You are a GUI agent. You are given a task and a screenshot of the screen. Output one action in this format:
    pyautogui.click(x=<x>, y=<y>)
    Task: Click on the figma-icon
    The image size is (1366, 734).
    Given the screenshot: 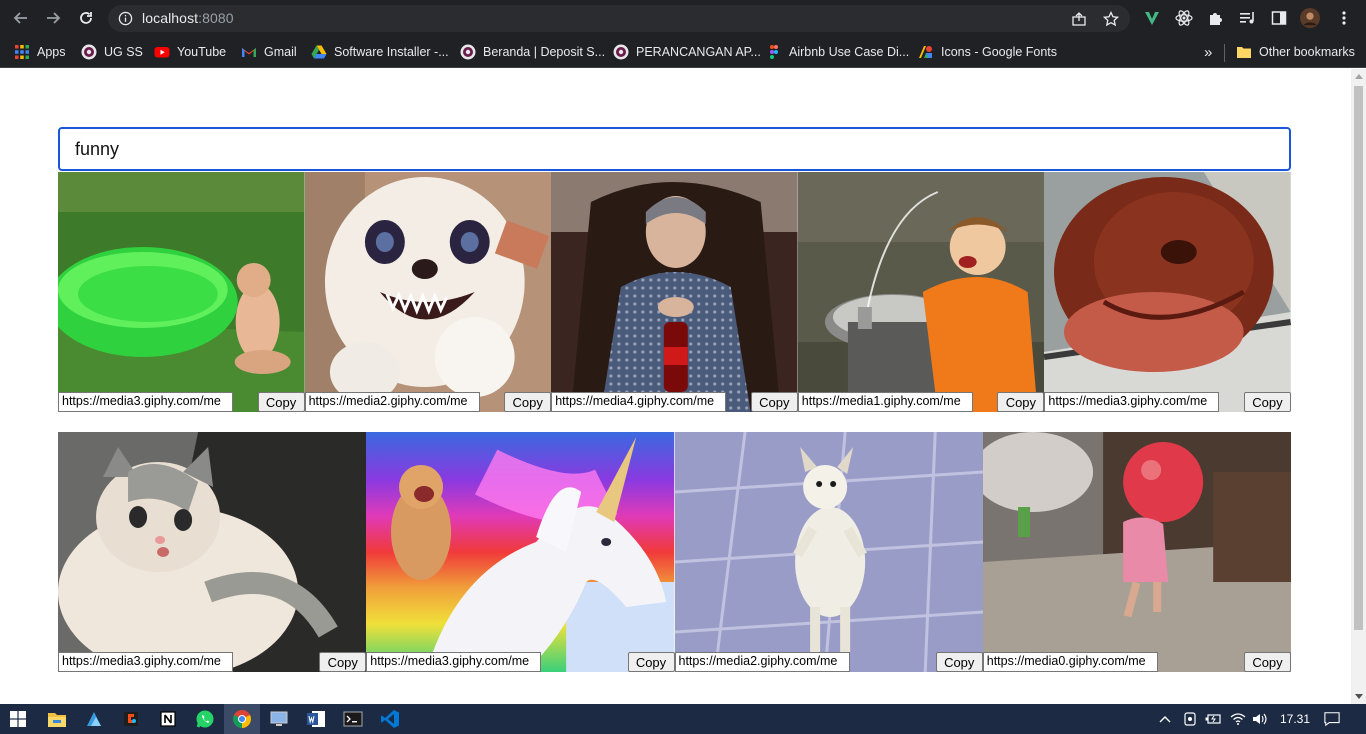 What is the action you would take?
    pyautogui.click(x=774, y=52)
    